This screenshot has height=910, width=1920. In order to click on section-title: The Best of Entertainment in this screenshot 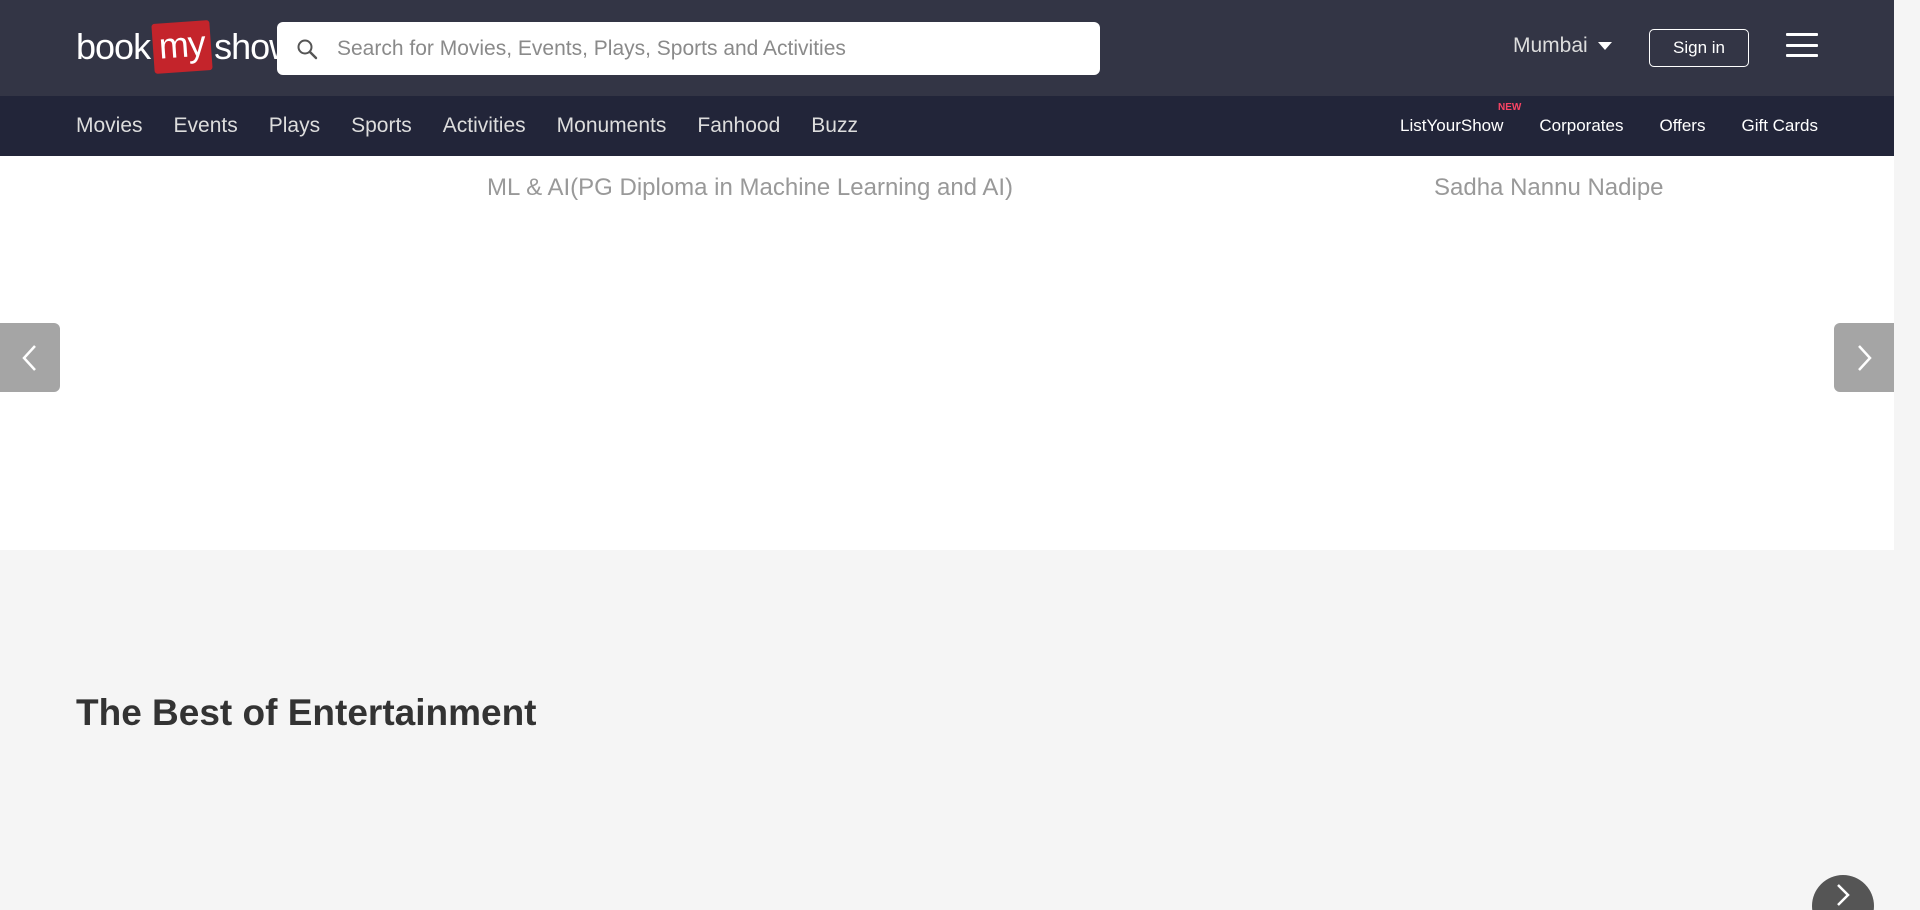, I will do `click(306, 712)`.